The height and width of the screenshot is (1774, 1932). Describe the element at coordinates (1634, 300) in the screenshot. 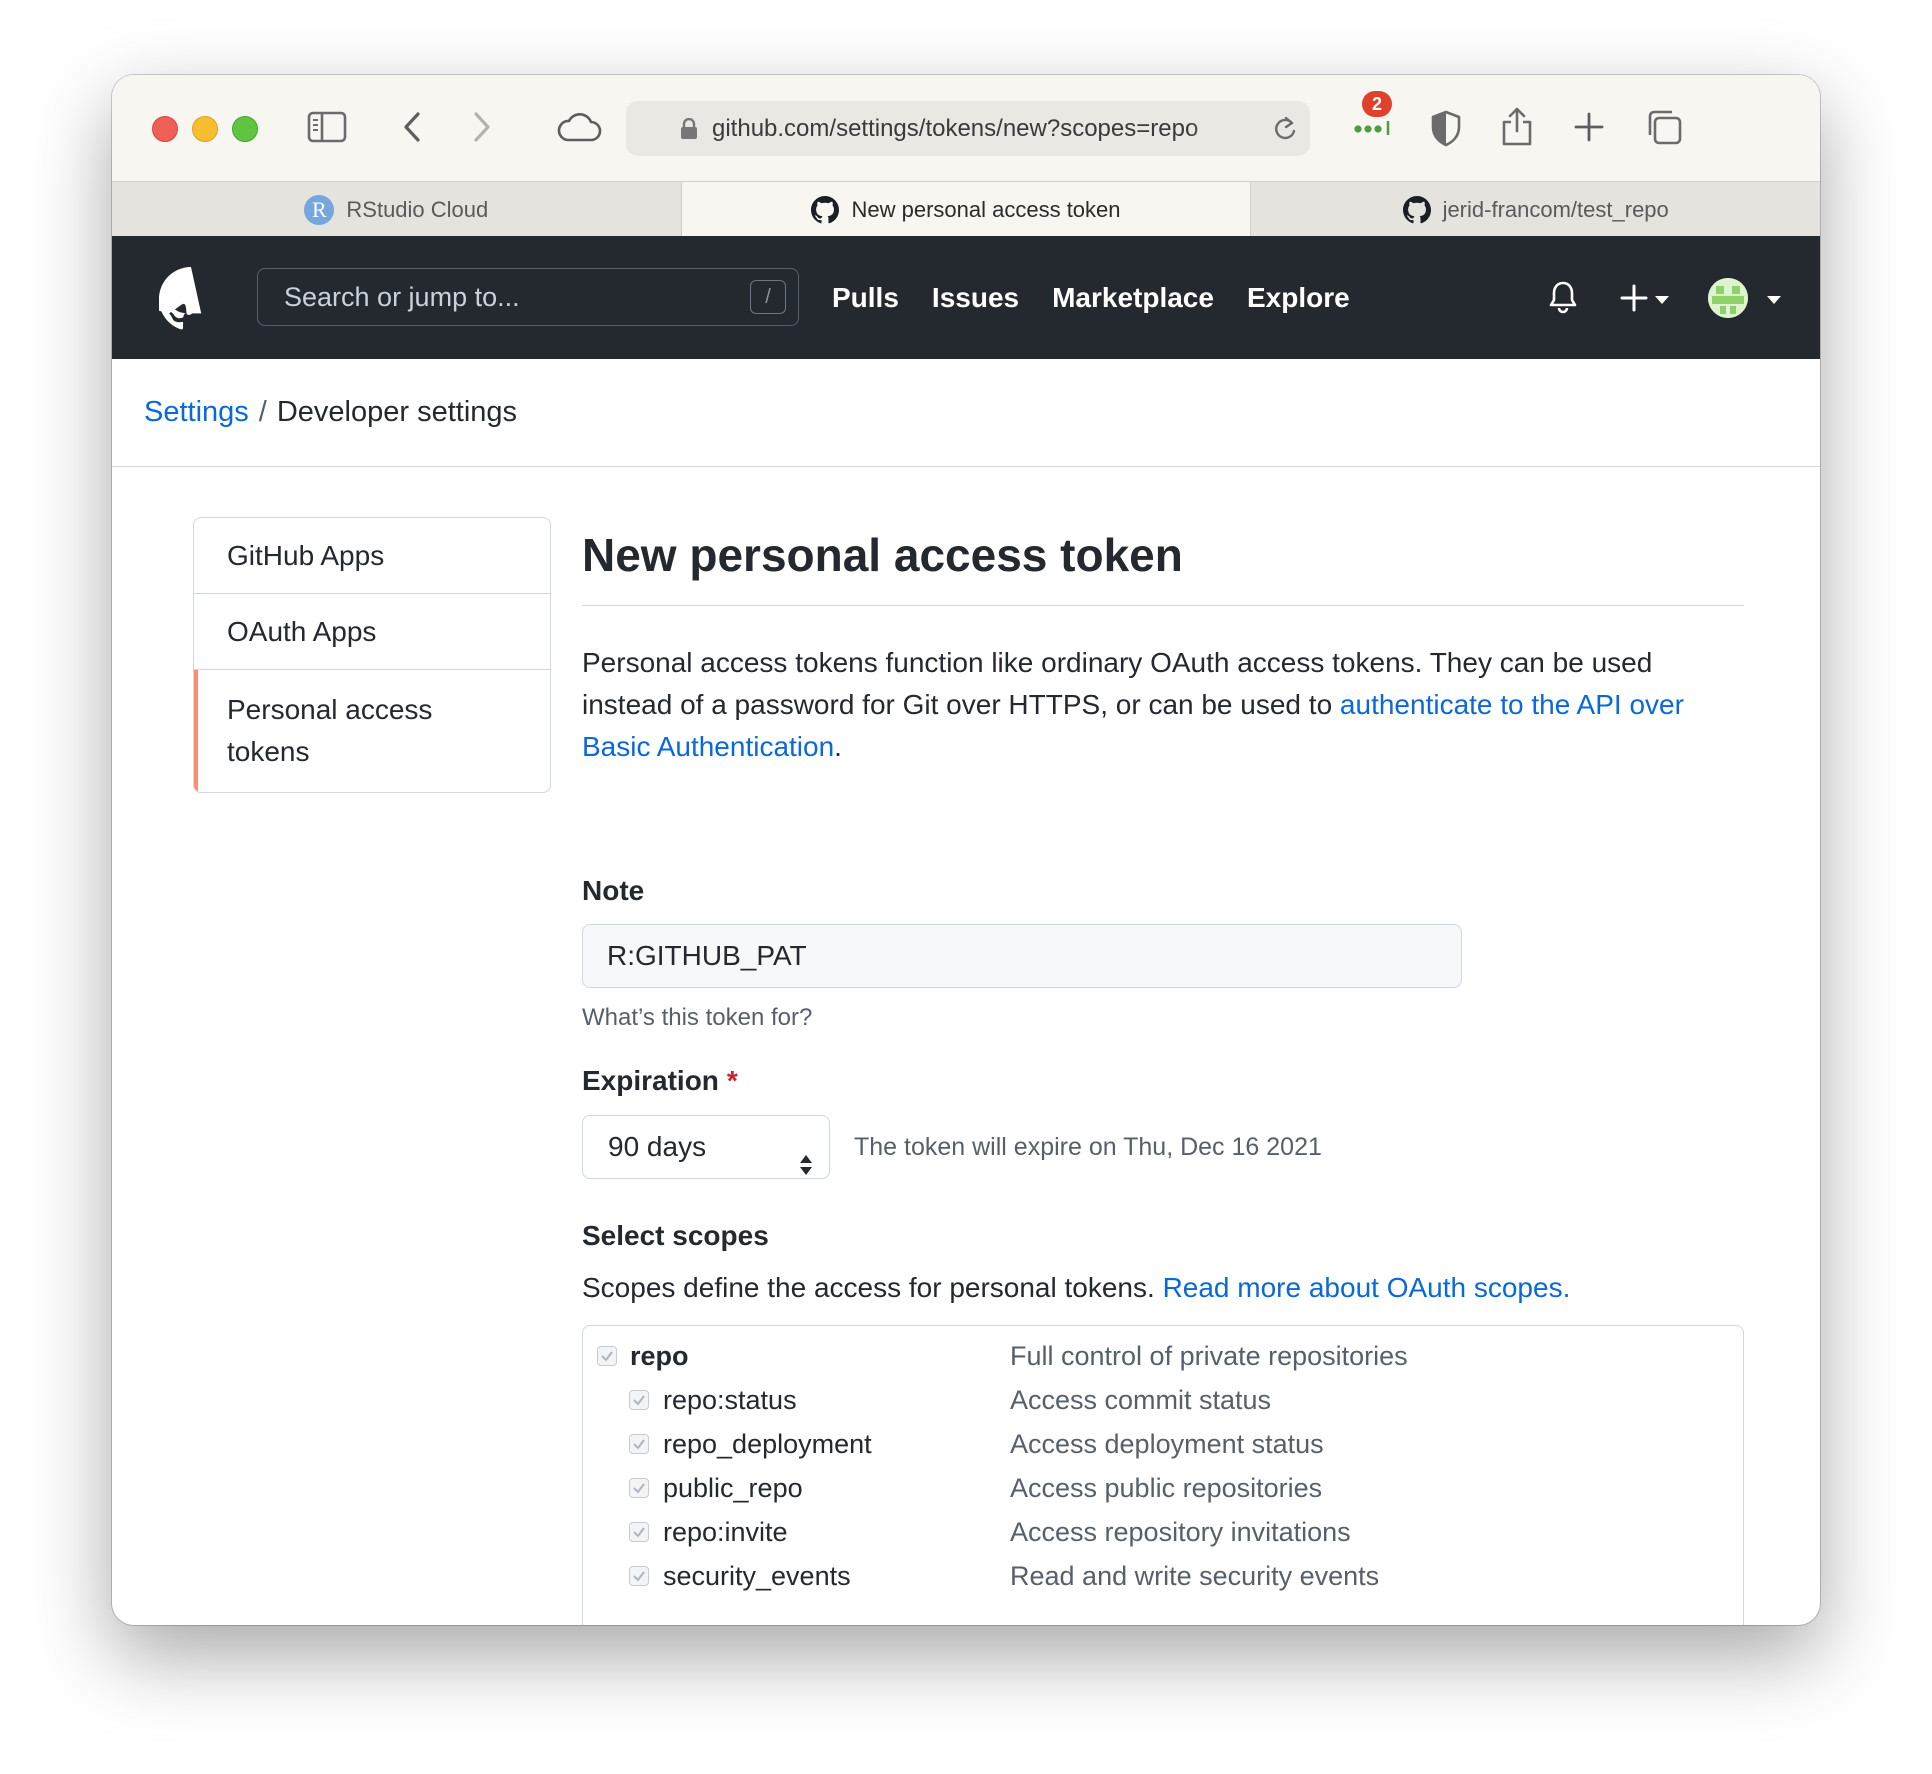

I see `create-new-icon` at that location.